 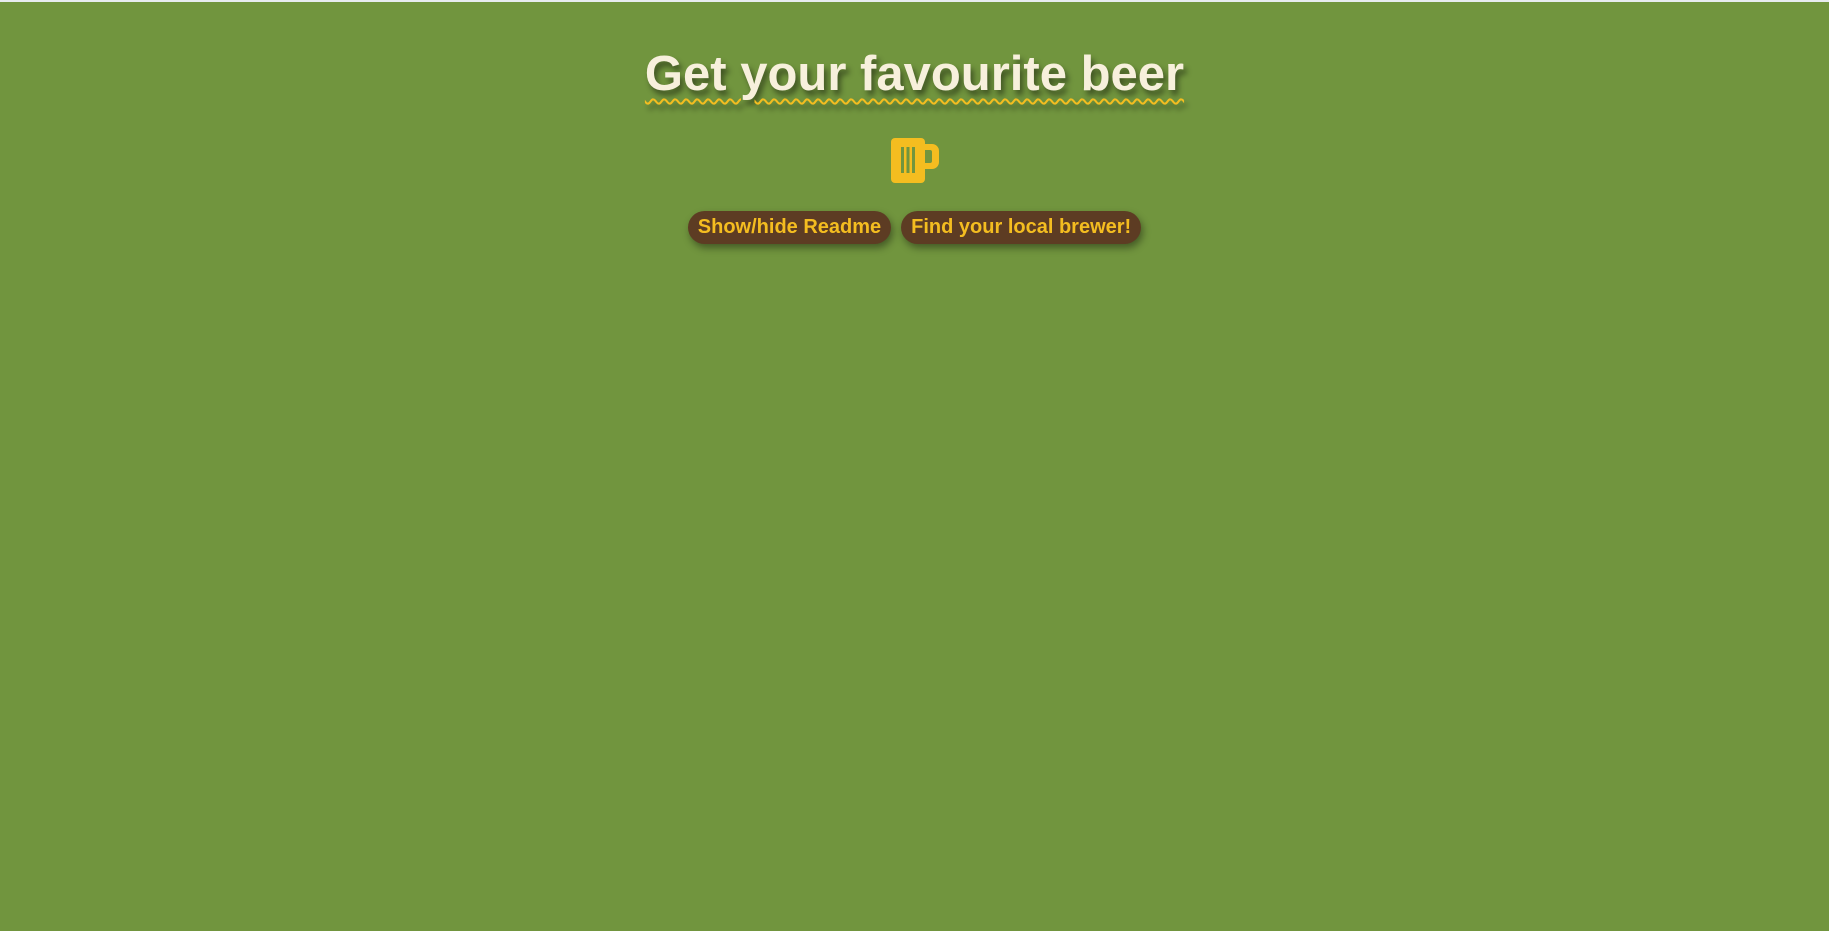 I want to click on beer-icon-container, so click(x=914, y=161).